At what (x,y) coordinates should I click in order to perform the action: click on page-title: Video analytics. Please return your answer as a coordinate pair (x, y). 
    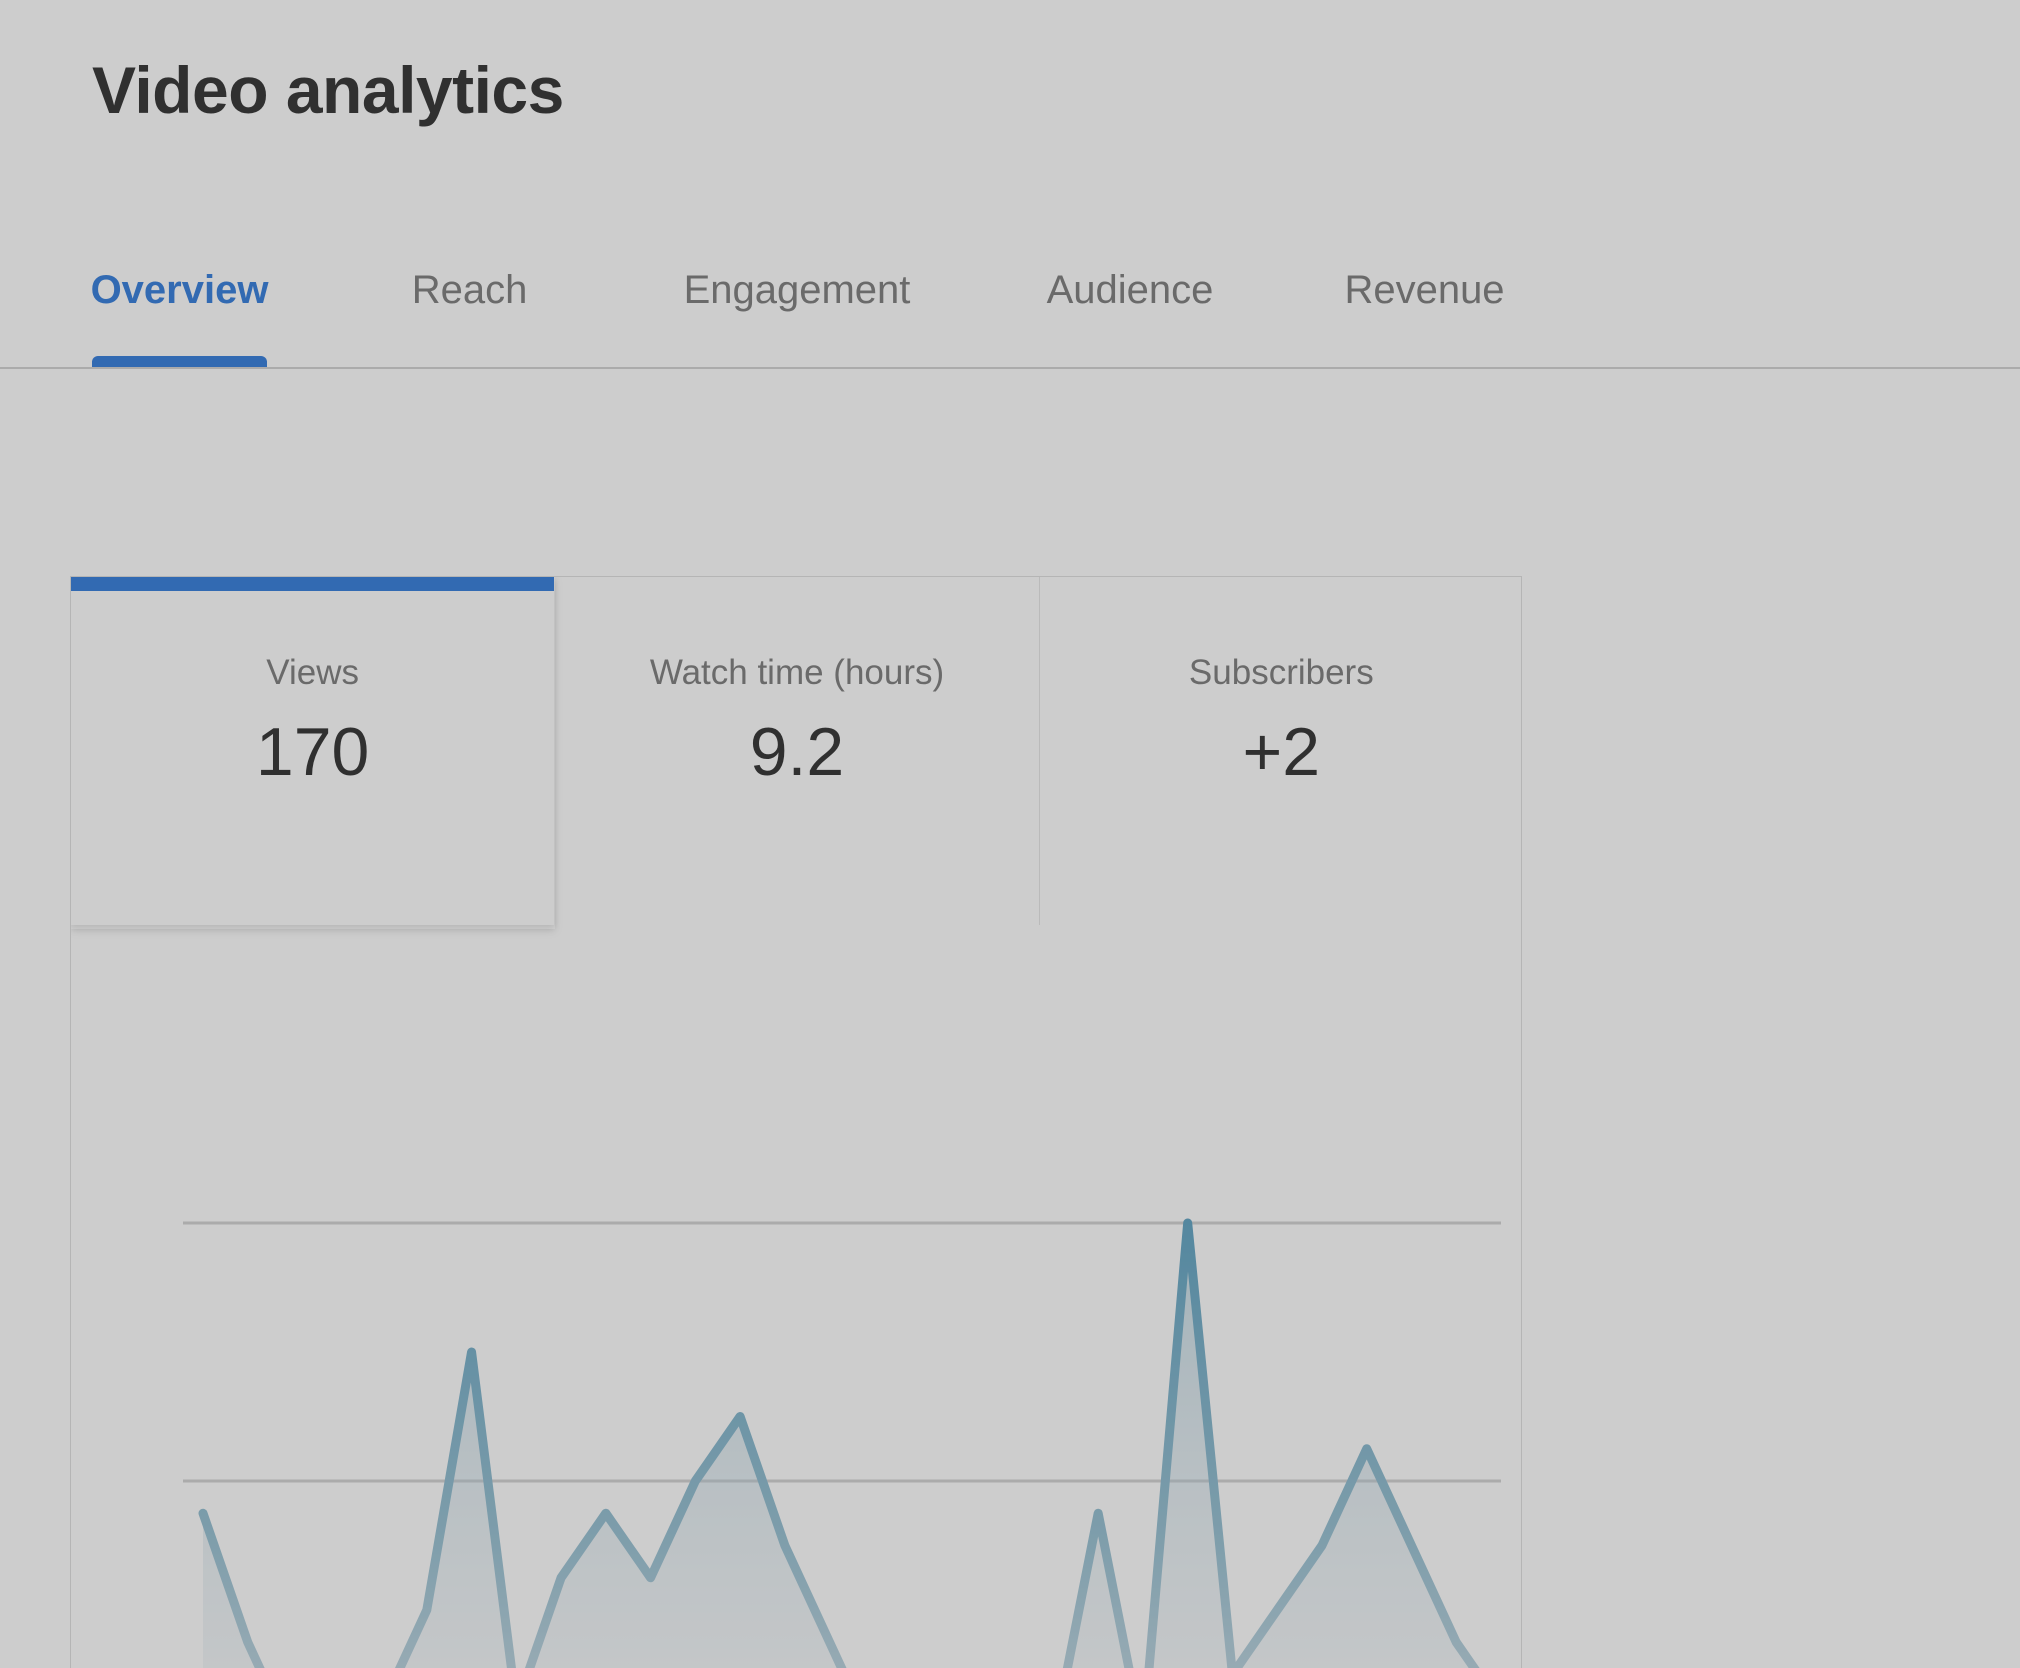
    Looking at the image, I should click on (328, 90).